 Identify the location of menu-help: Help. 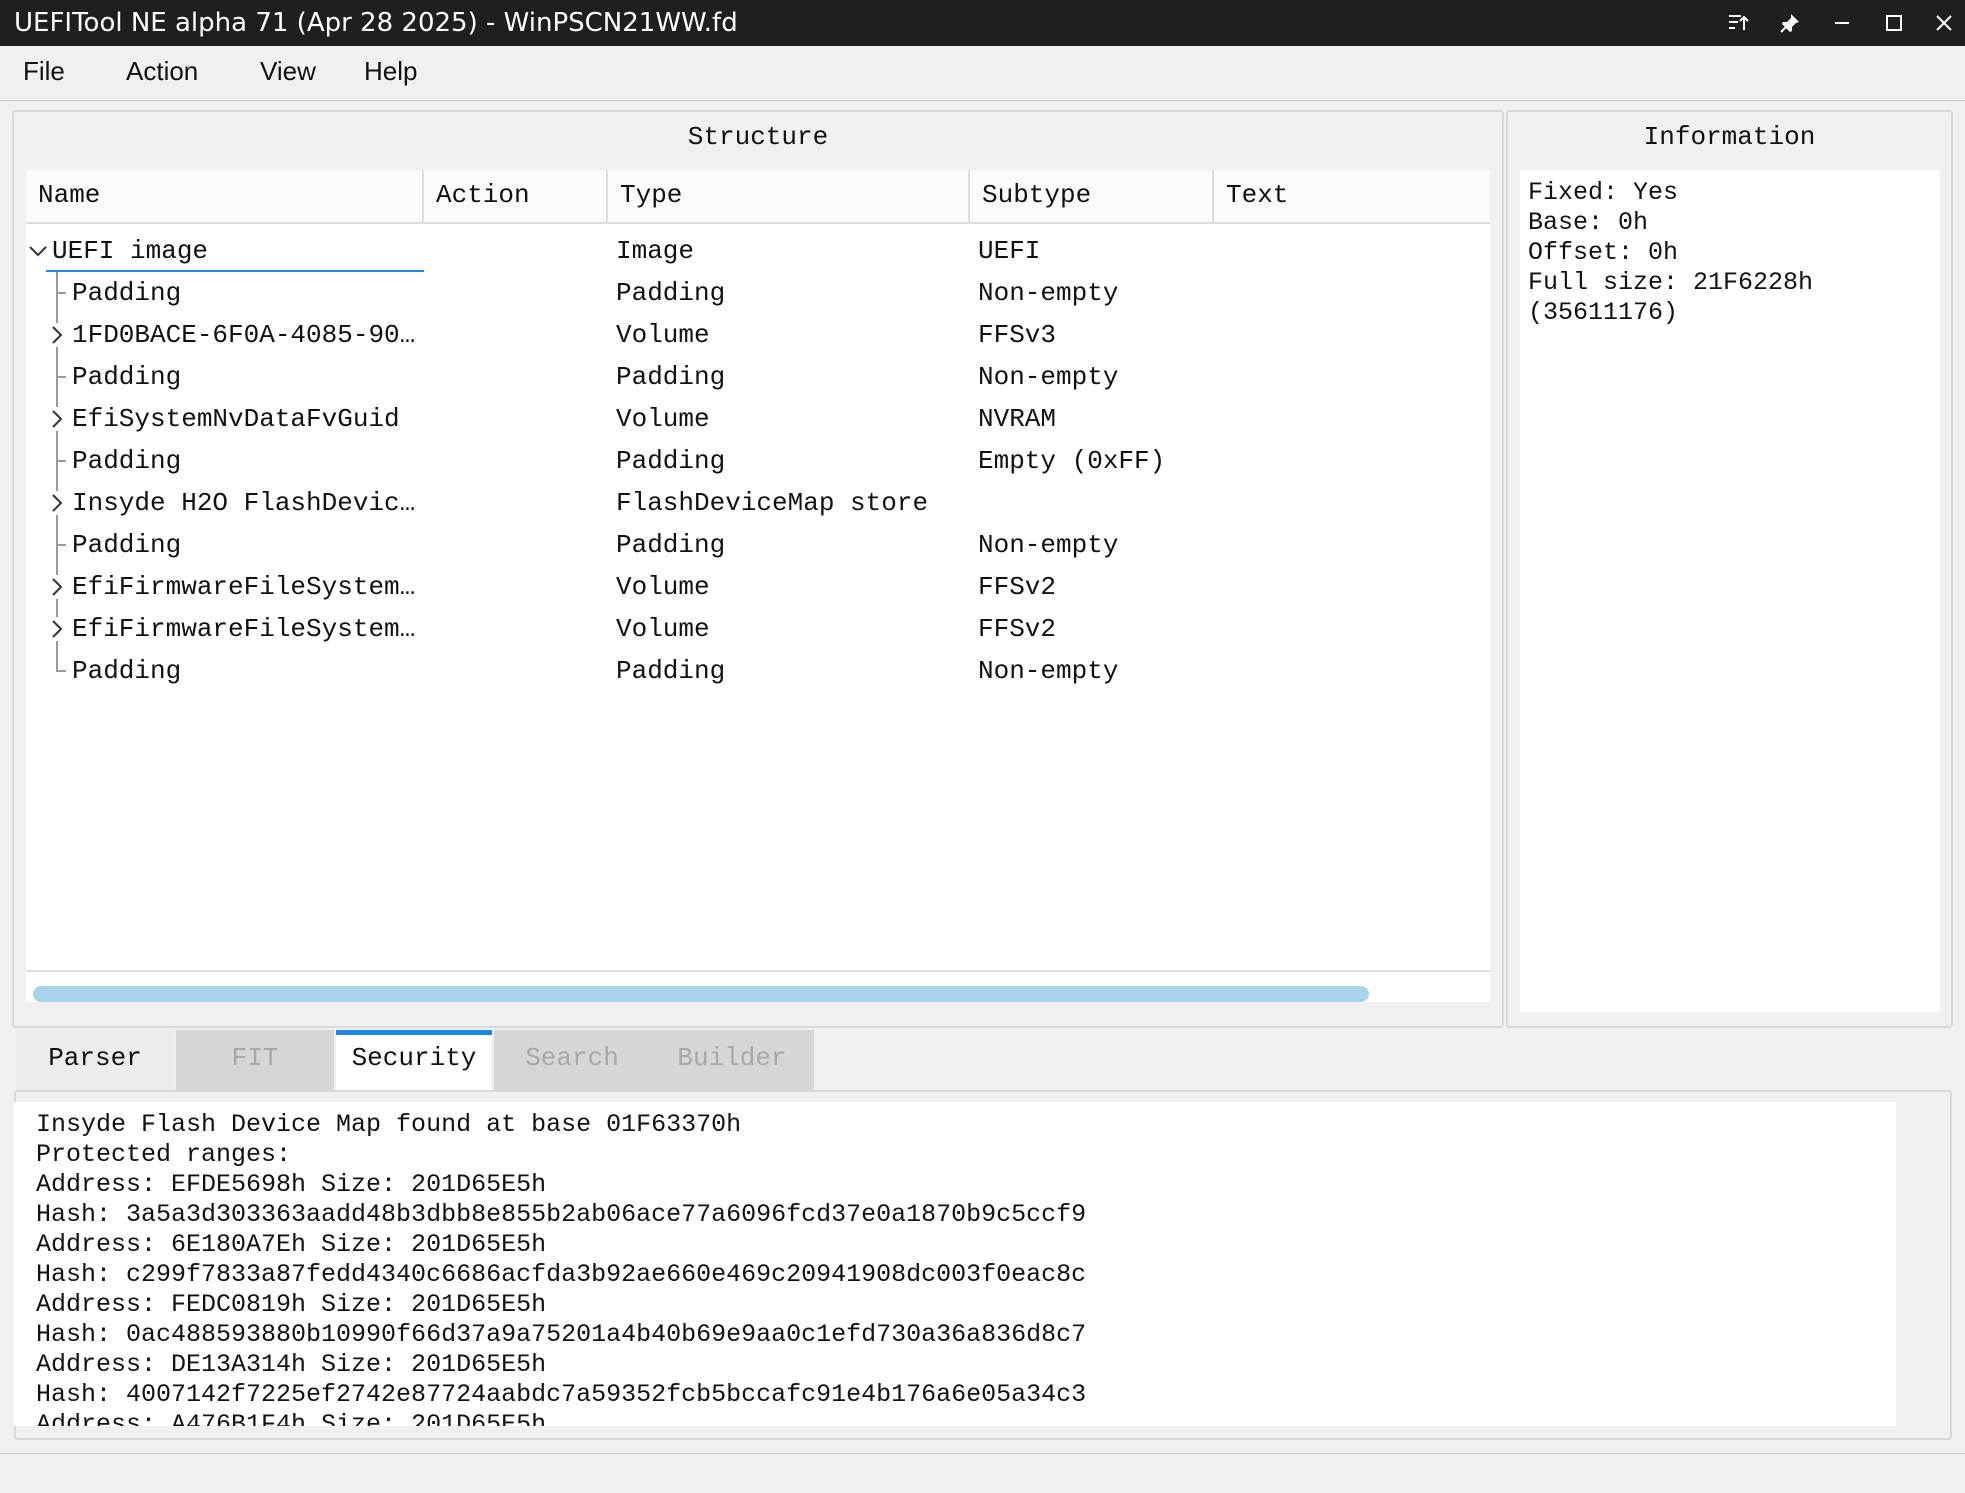
(390, 71).